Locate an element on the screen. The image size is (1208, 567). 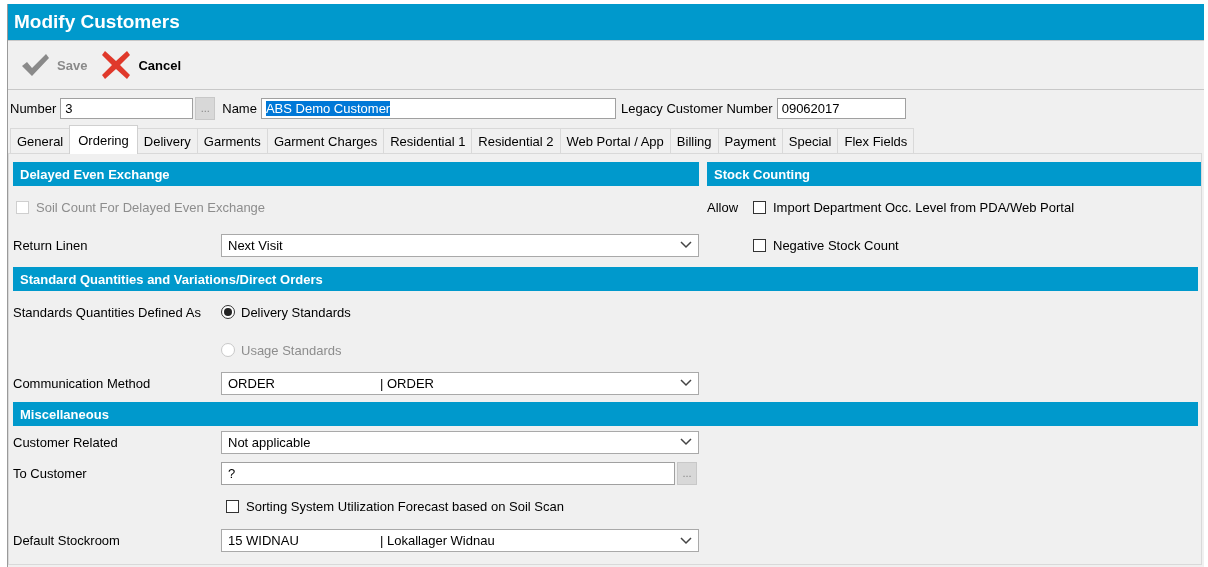
radio-label: Delivery Standards is located at coordinates (296, 312).